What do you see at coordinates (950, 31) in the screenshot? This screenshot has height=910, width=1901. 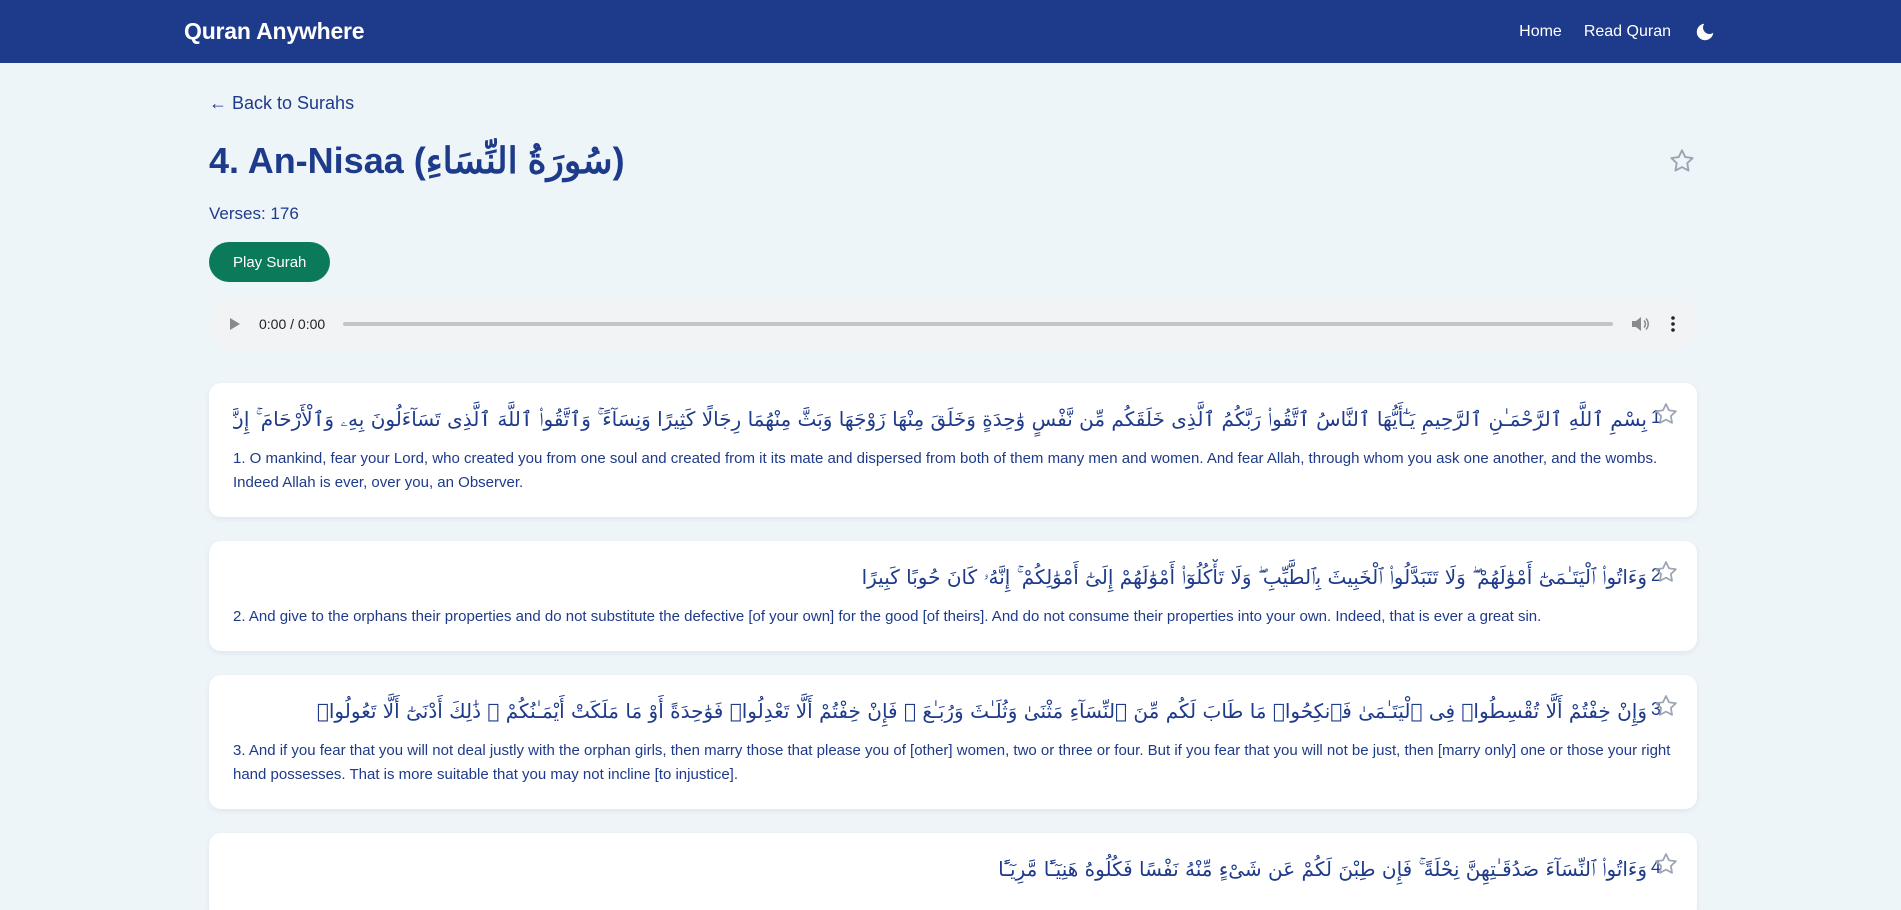 I see `navbar: Quran Anywhere Home Read Quran` at bounding box center [950, 31].